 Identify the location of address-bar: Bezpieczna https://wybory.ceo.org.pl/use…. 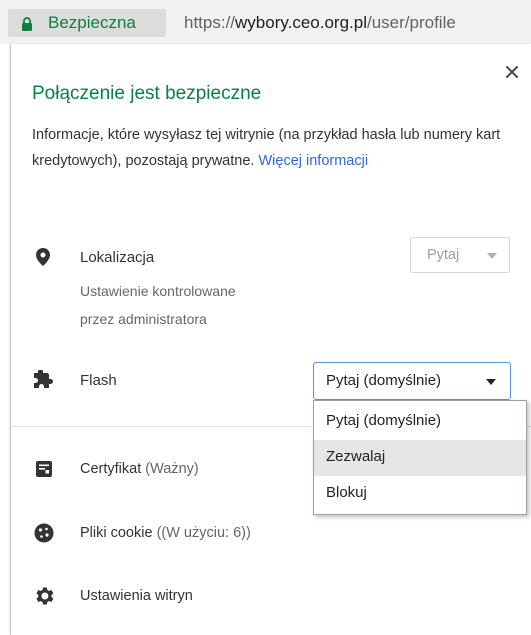
(265, 22).